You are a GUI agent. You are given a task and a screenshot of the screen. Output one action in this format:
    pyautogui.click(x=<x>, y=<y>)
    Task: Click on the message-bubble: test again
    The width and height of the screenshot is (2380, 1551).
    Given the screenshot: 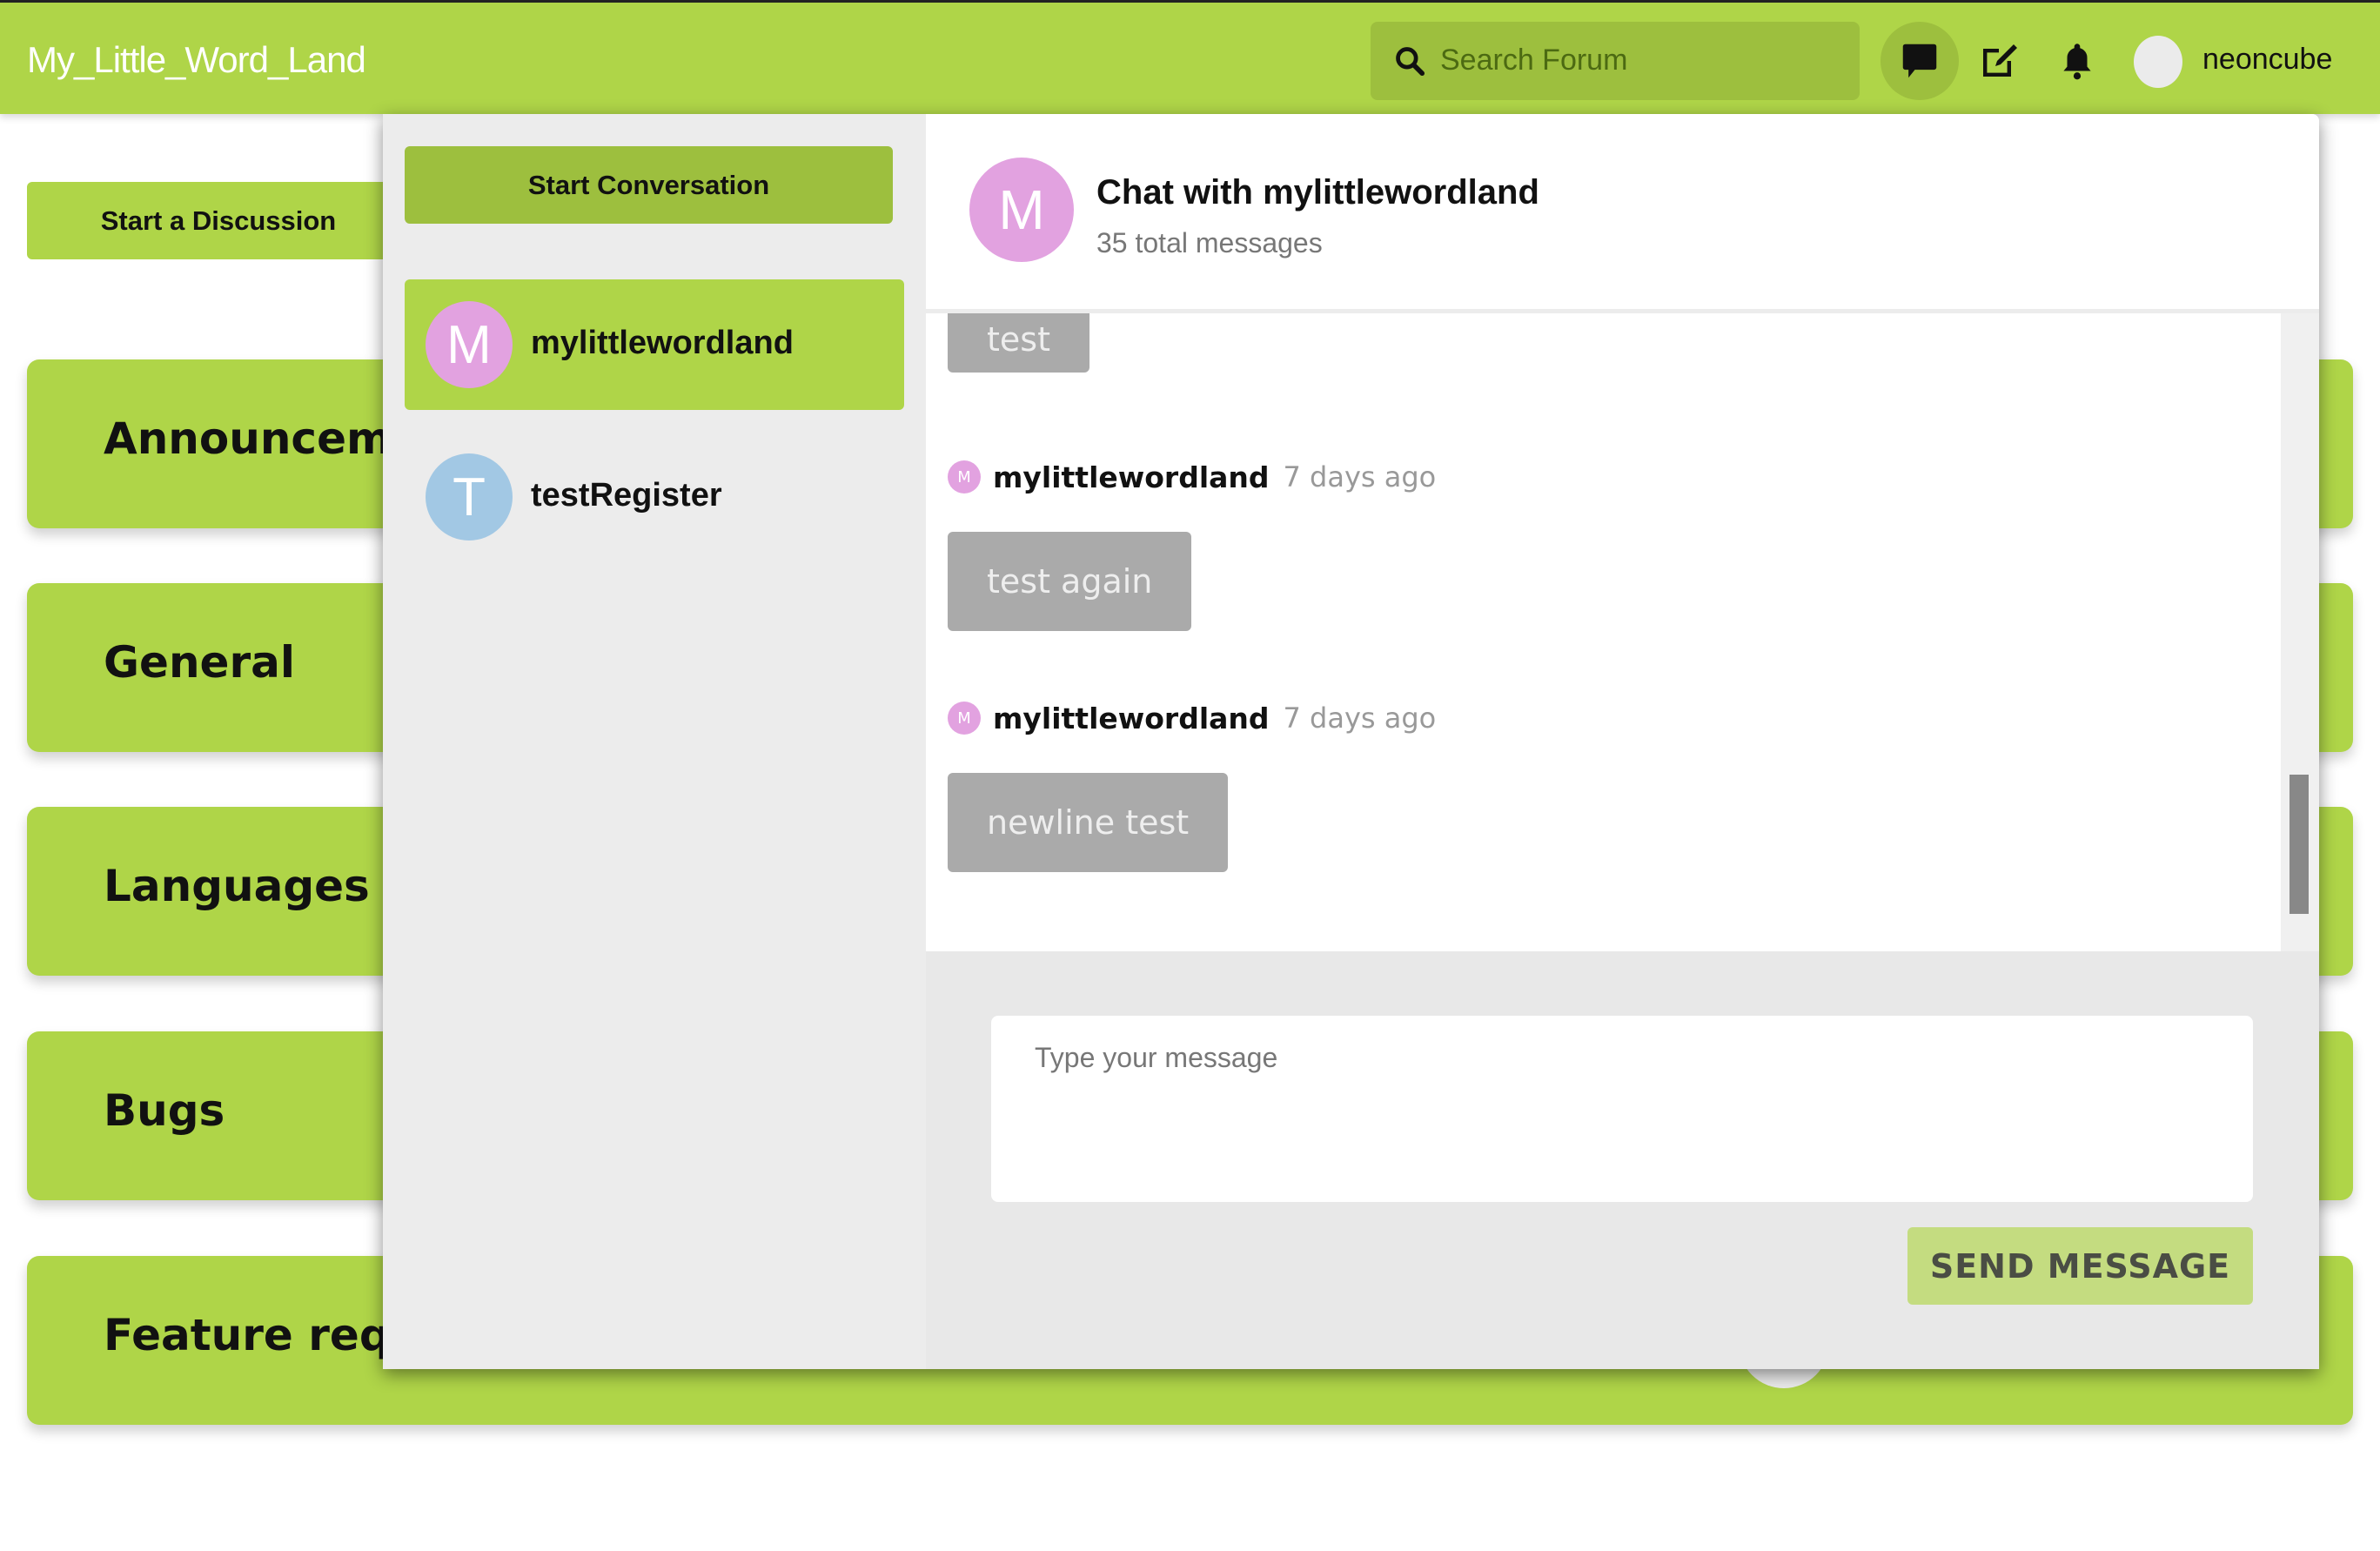 What is the action you would take?
    pyautogui.click(x=1070, y=581)
    